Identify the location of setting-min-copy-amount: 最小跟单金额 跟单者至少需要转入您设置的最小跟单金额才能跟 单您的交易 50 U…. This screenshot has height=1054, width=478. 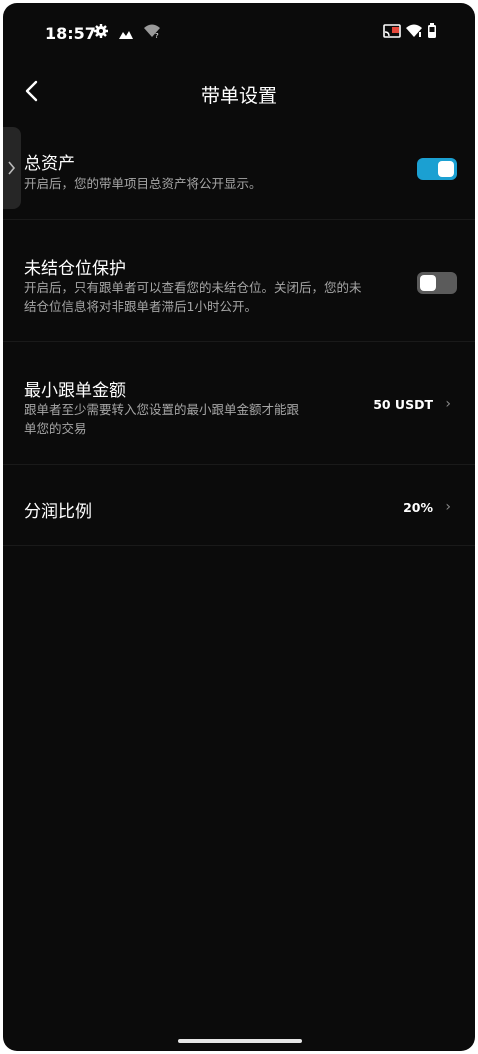
(239, 403).